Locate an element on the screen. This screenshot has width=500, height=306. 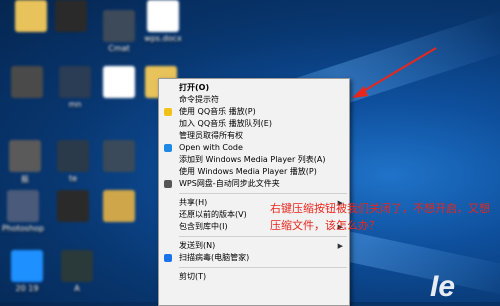
menu-item: 剪切(T) is located at coordinates (254, 277).